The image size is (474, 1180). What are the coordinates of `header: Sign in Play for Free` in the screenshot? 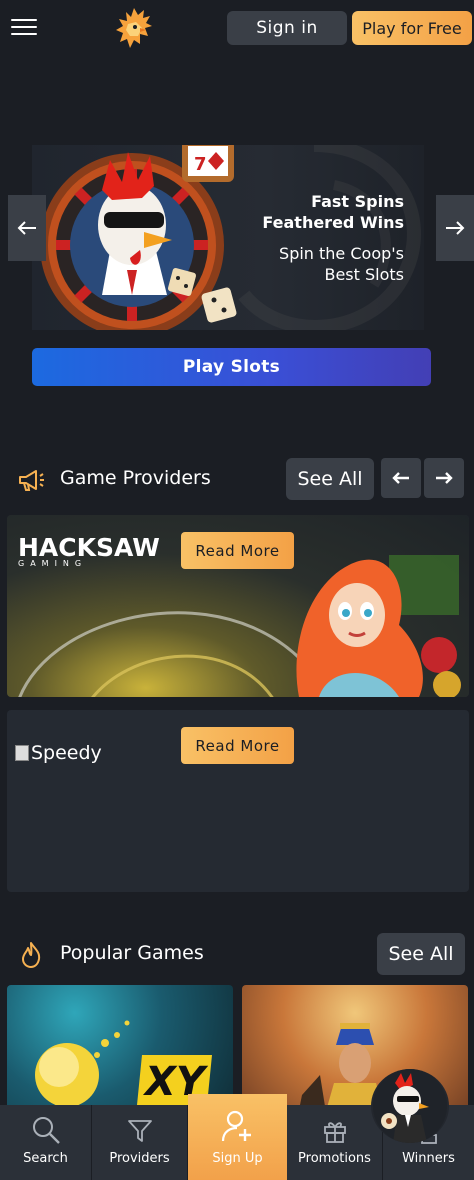 It's located at (237, 28).